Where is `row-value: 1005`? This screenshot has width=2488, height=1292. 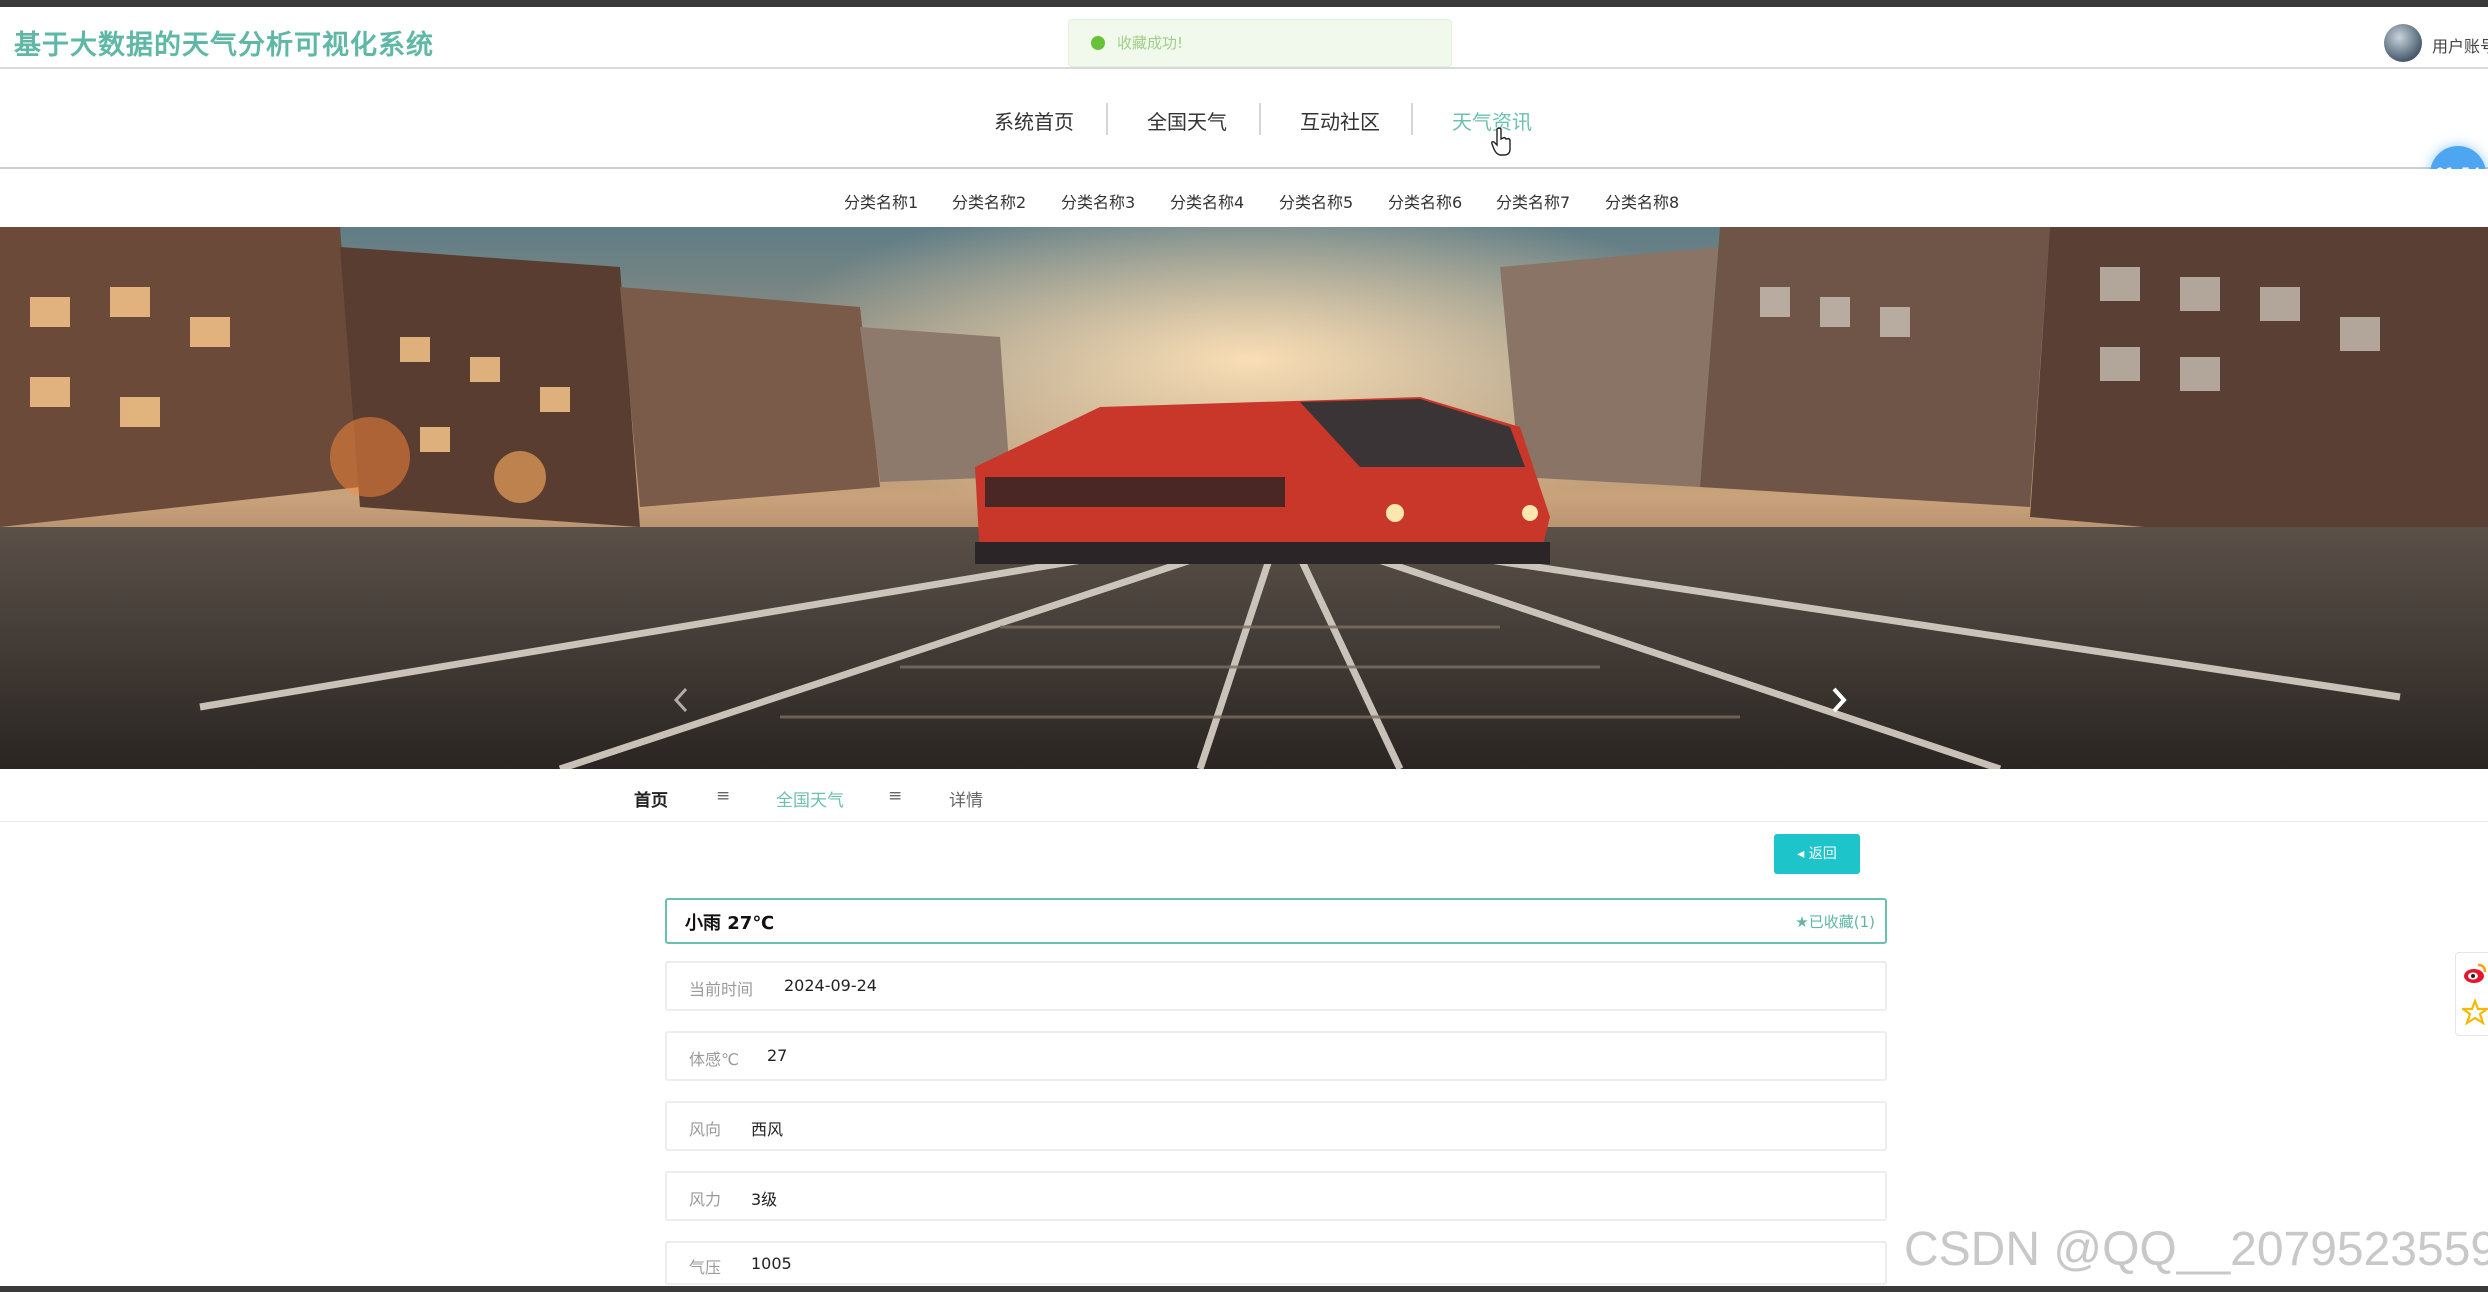
row-value: 1005 is located at coordinates (771, 1263).